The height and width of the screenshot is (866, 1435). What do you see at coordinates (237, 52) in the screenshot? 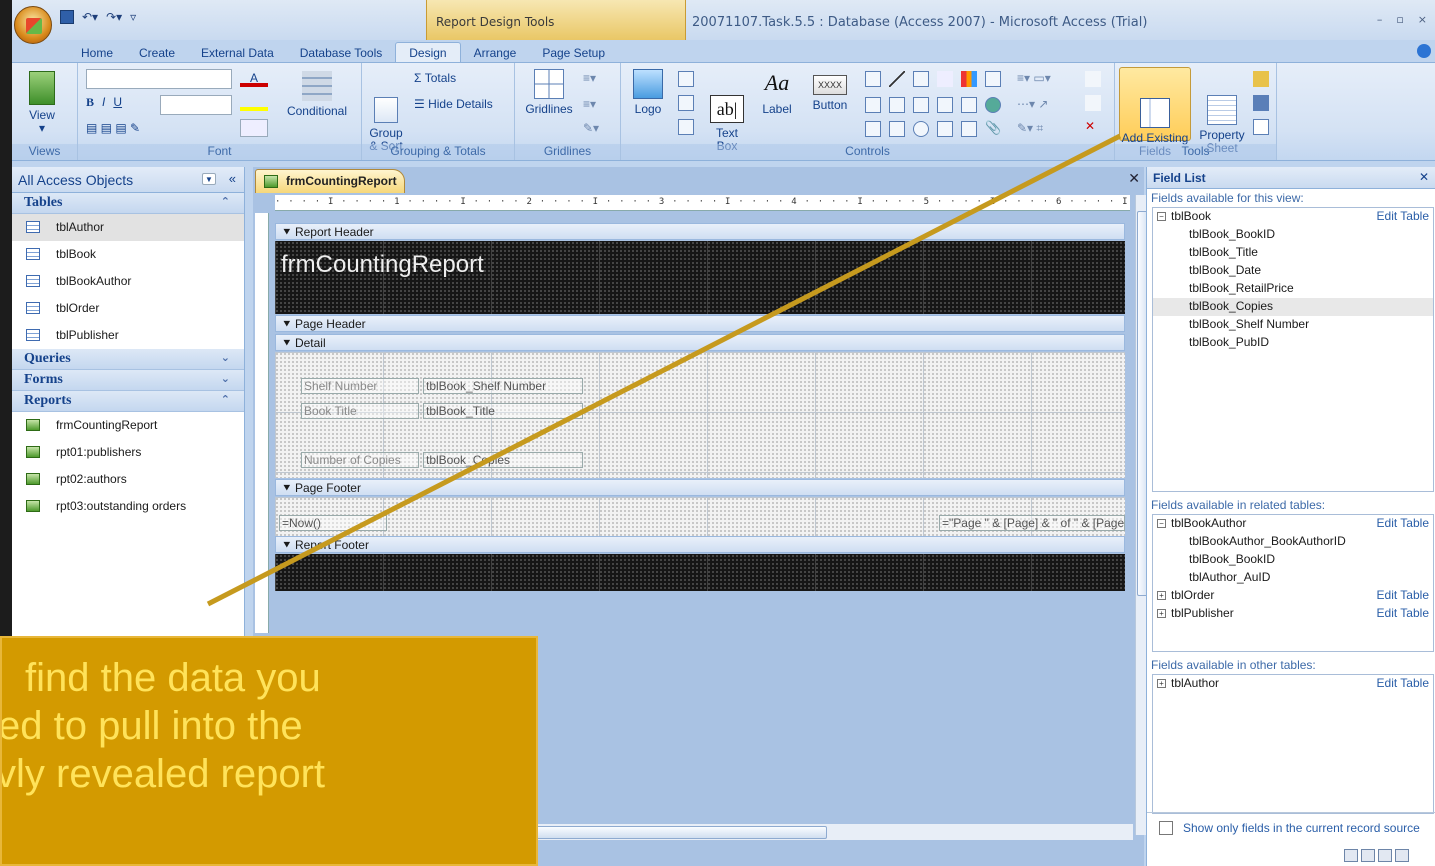
I see `tab-external-data: External Data` at bounding box center [237, 52].